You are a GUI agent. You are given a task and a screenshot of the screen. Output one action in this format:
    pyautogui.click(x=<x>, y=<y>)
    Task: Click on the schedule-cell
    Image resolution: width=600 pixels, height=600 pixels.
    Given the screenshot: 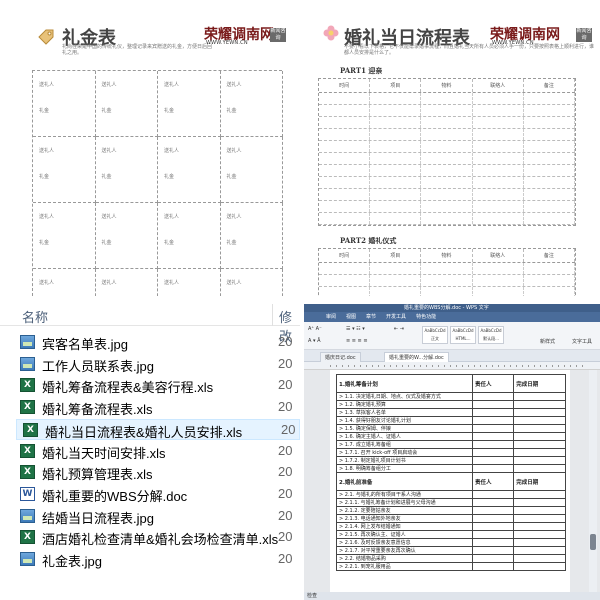 What is the action you would take?
    pyautogui.click(x=345, y=146)
    